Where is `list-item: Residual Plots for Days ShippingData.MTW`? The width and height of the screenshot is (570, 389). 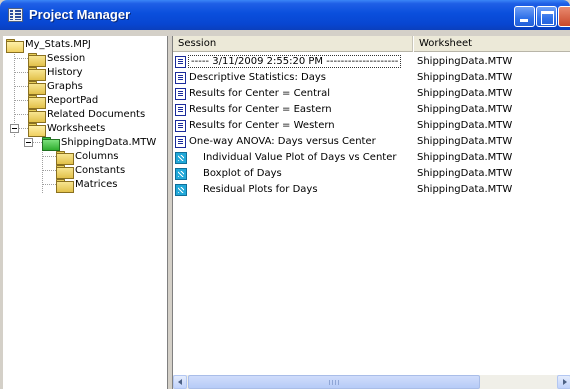 list-item: Residual Plots for Days ShippingData.MTW is located at coordinates (371, 190).